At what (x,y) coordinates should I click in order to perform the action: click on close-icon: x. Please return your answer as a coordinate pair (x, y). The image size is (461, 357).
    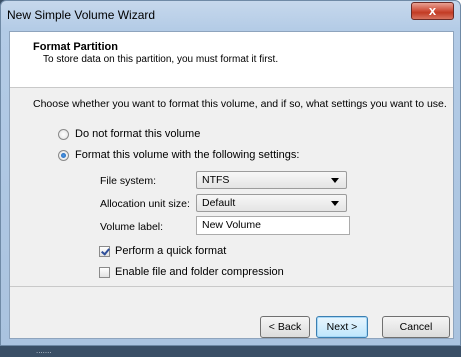
    Looking at the image, I should click on (432, 10).